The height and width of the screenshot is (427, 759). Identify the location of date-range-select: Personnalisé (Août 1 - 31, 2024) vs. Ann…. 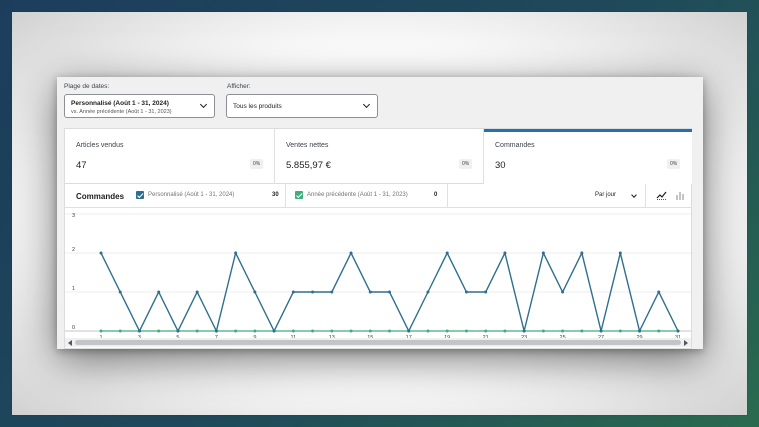
(139, 106).